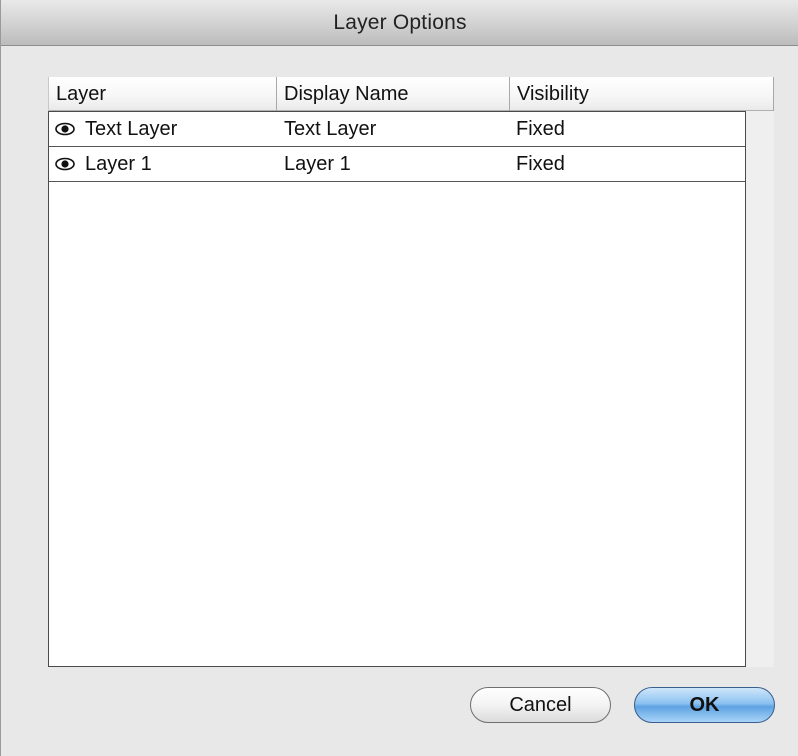  What do you see at coordinates (317, 163) in the screenshot?
I see `display-name-cell: Layer 1` at bounding box center [317, 163].